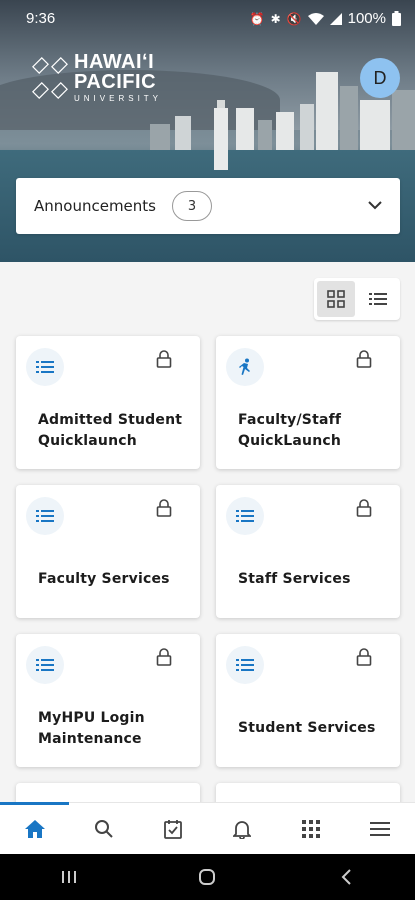  What do you see at coordinates (308, 551) in the screenshot?
I see `card-staff-services: Staff Services` at bounding box center [308, 551].